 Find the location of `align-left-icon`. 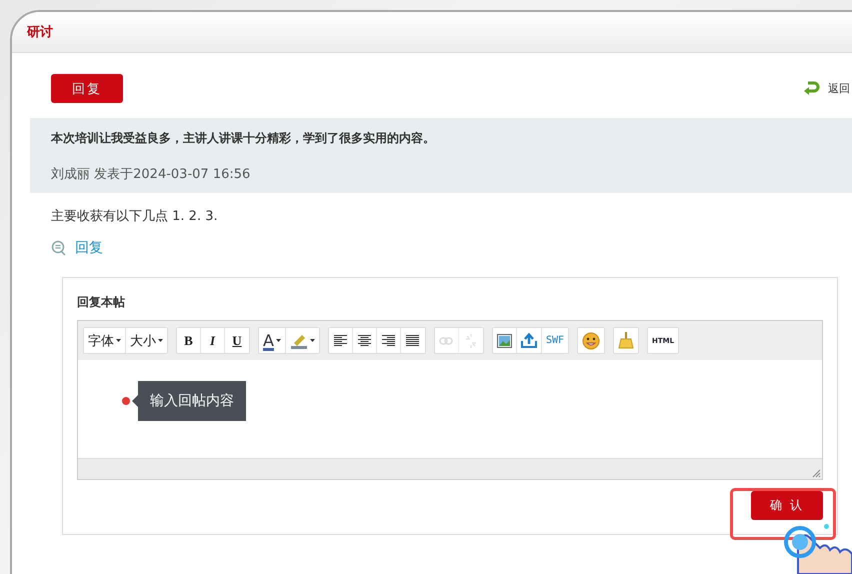

align-left-icon is located at coordinates (340, 340).